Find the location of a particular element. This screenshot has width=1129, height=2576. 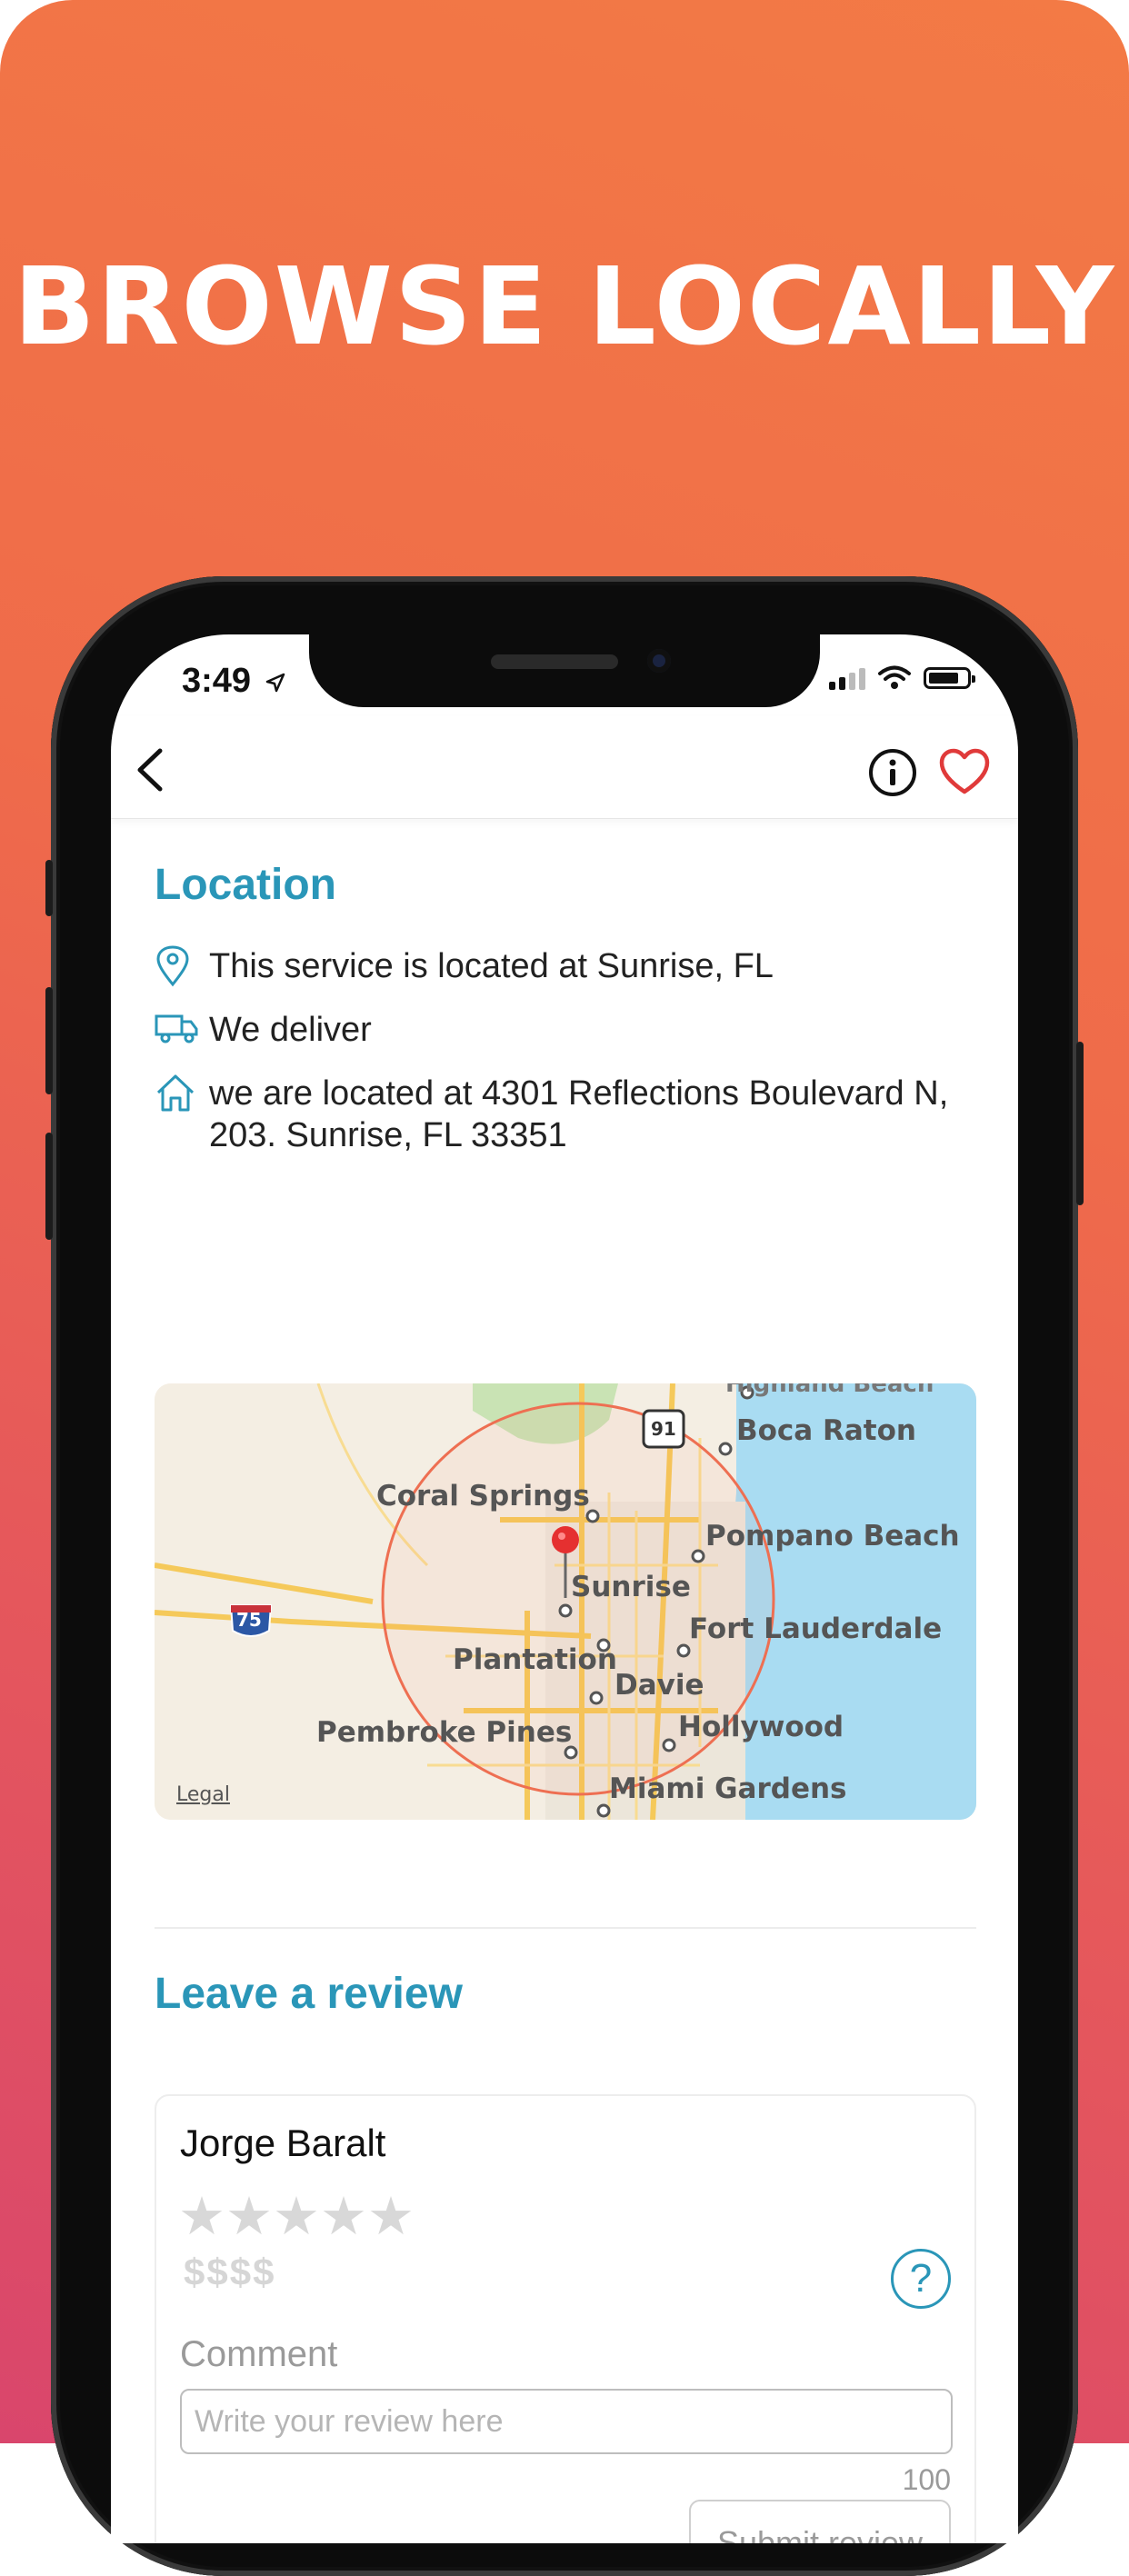

home-icon is located at coordinates (182, 1095).